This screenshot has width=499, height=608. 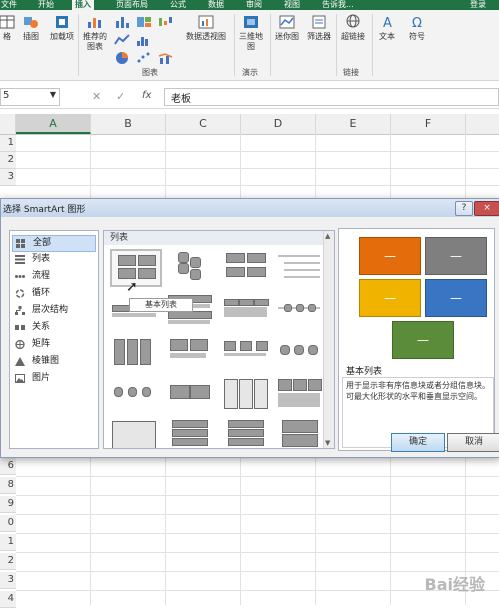 I want to click on column-header-e: E, so click(x=353, y=124).